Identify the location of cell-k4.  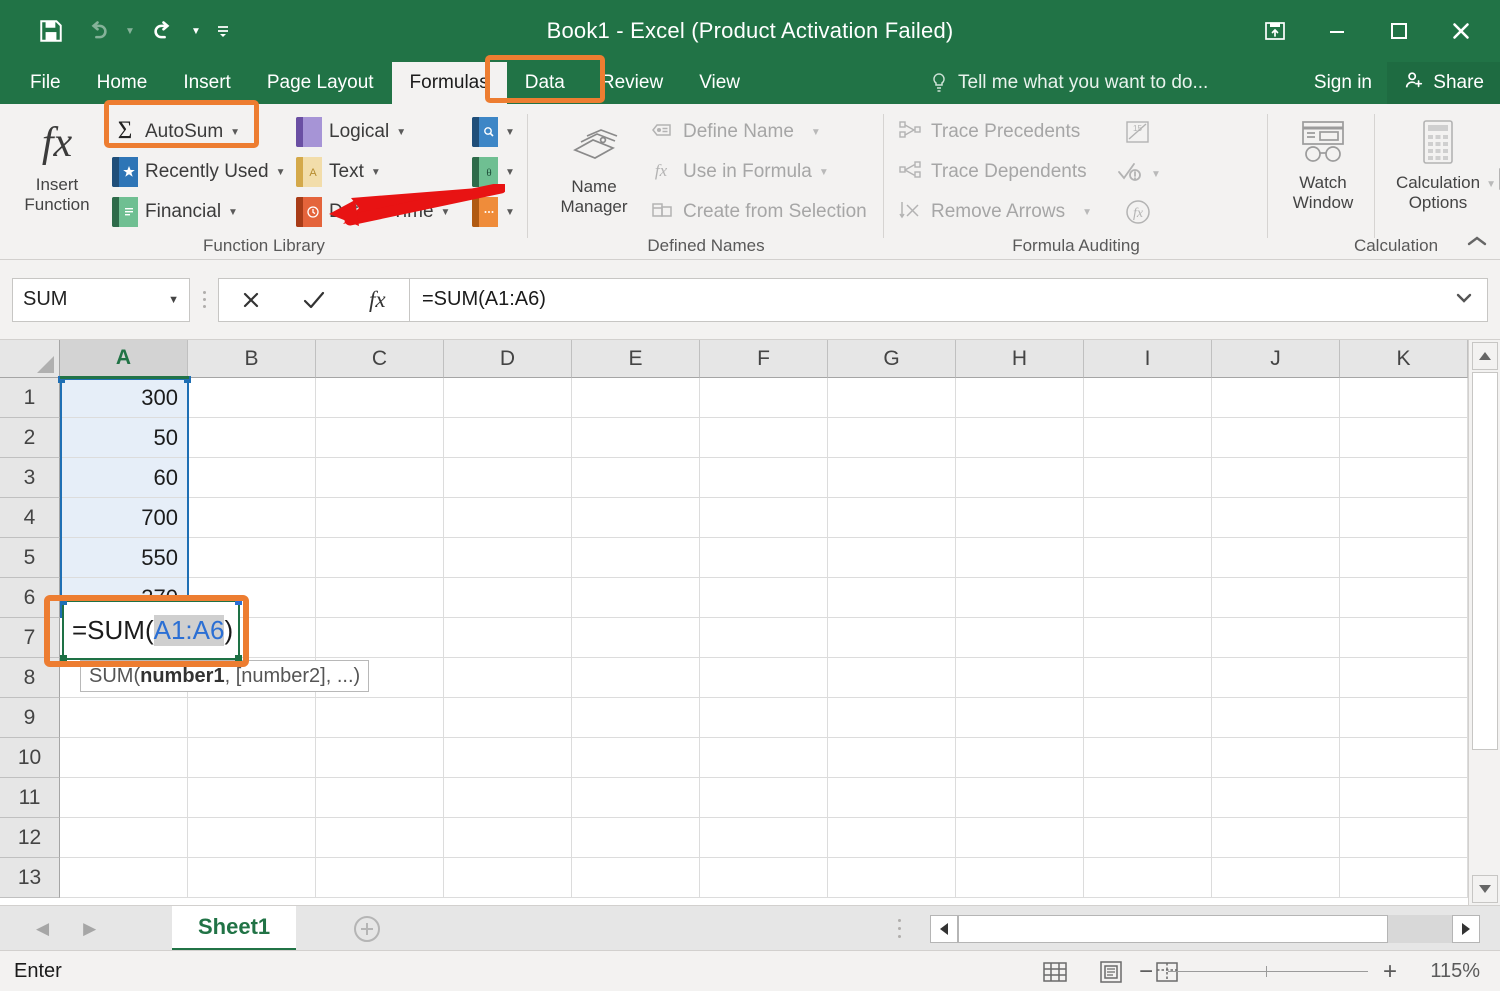
(1404, 518).